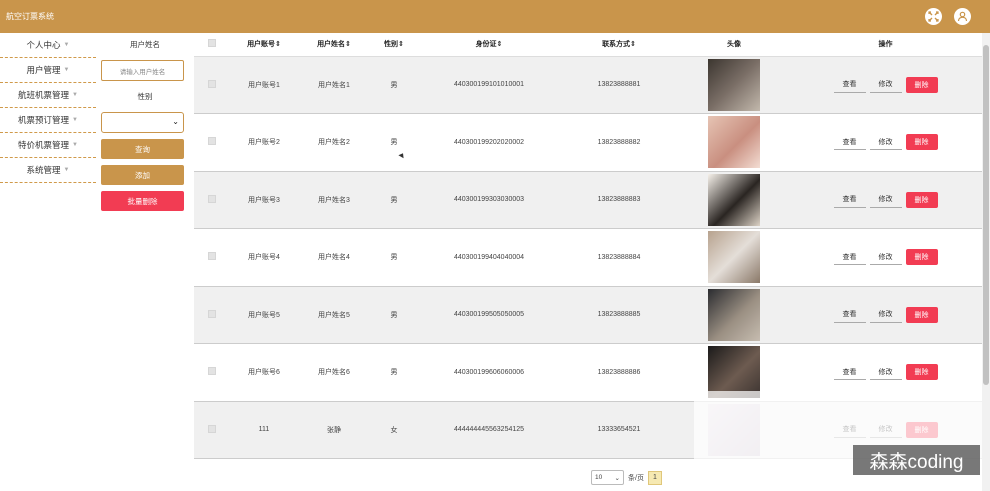 The height and width of the screenshot is (491, 990). What do you see at coordinates (489, 142) in the screenshot?
I see `cell-id-card: 440300199202020002` at bounding box center [489, 142].